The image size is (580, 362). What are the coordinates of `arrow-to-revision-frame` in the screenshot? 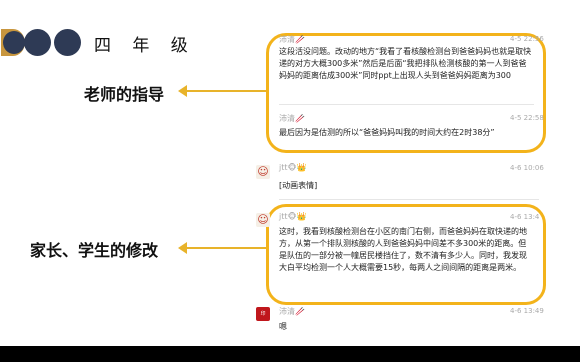 It's located at (223, 248).